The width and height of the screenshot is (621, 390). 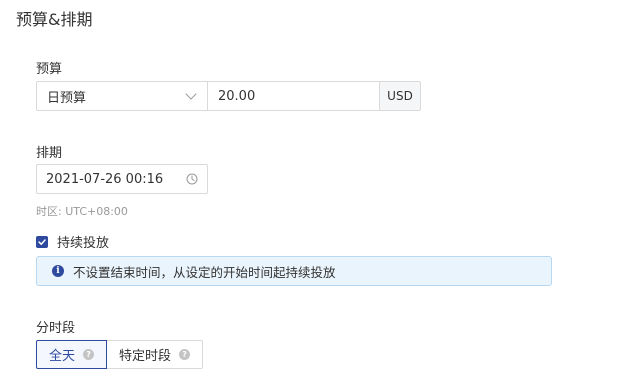 I want to click on budget-type-value: 日预算, so click(x=67, y=98).